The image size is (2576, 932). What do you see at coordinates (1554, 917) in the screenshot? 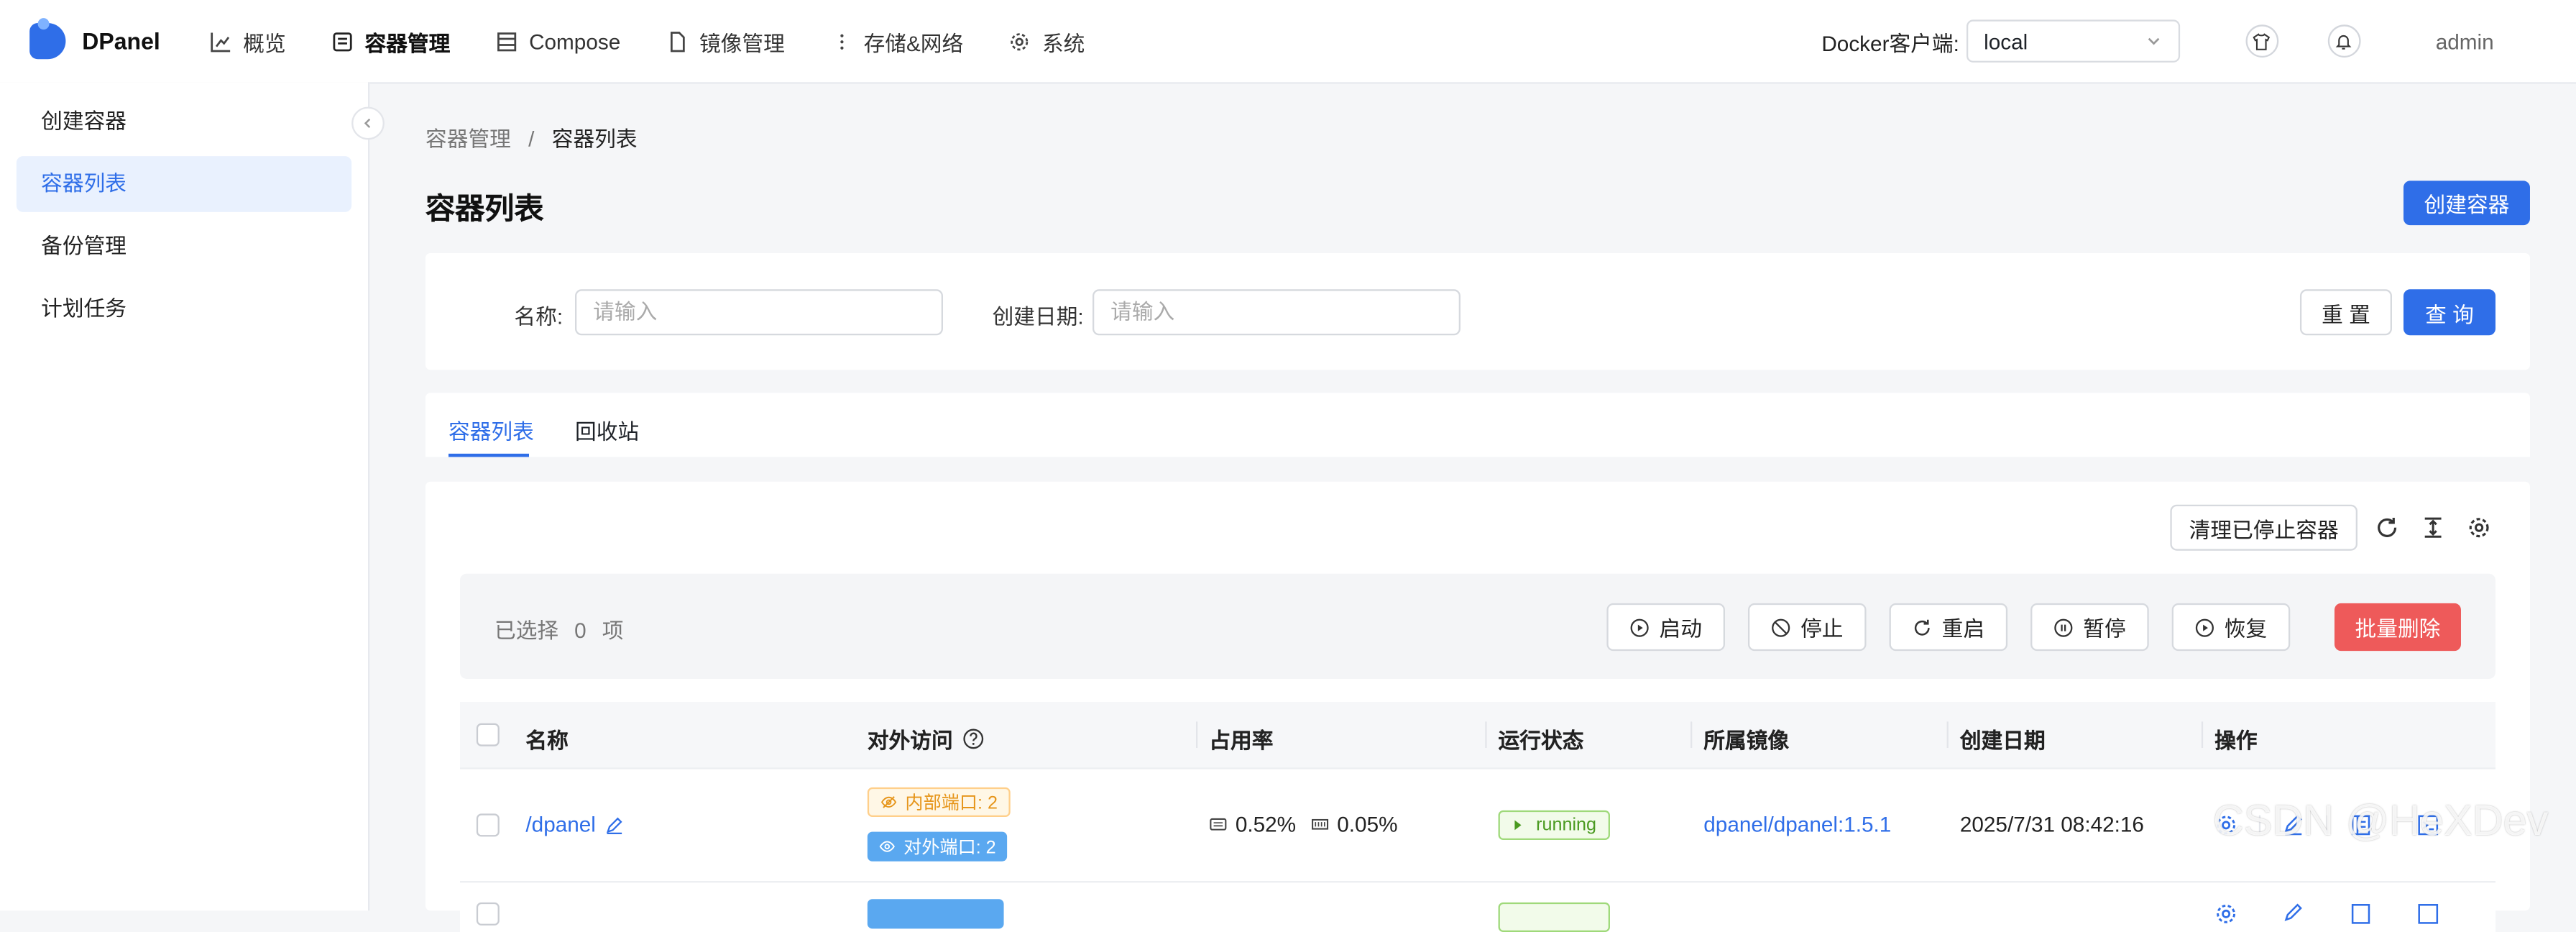
I see `status-badge` at bounding box center [1554, 917].